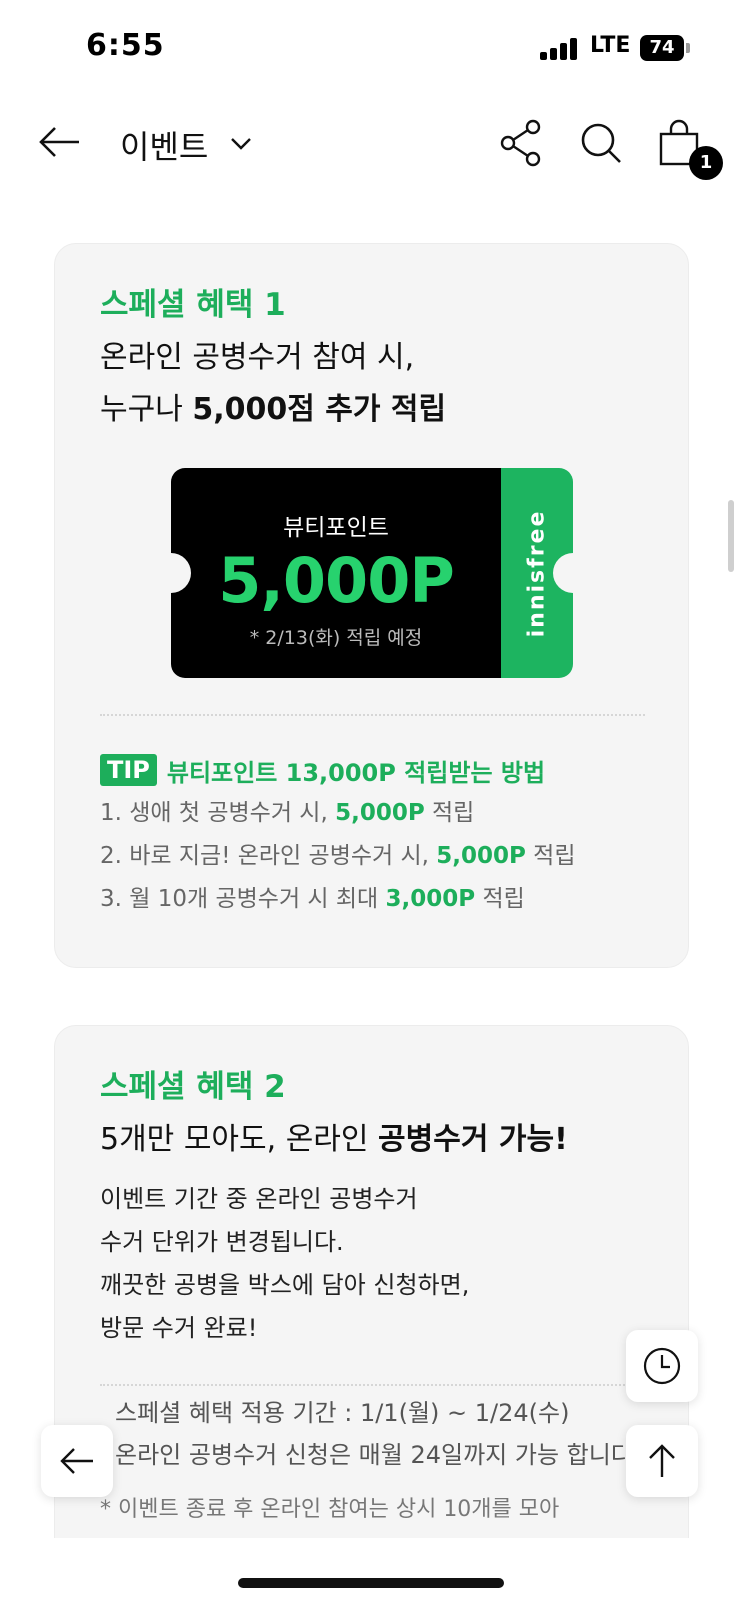  I want to click on battery-tip, so click(688, 48).